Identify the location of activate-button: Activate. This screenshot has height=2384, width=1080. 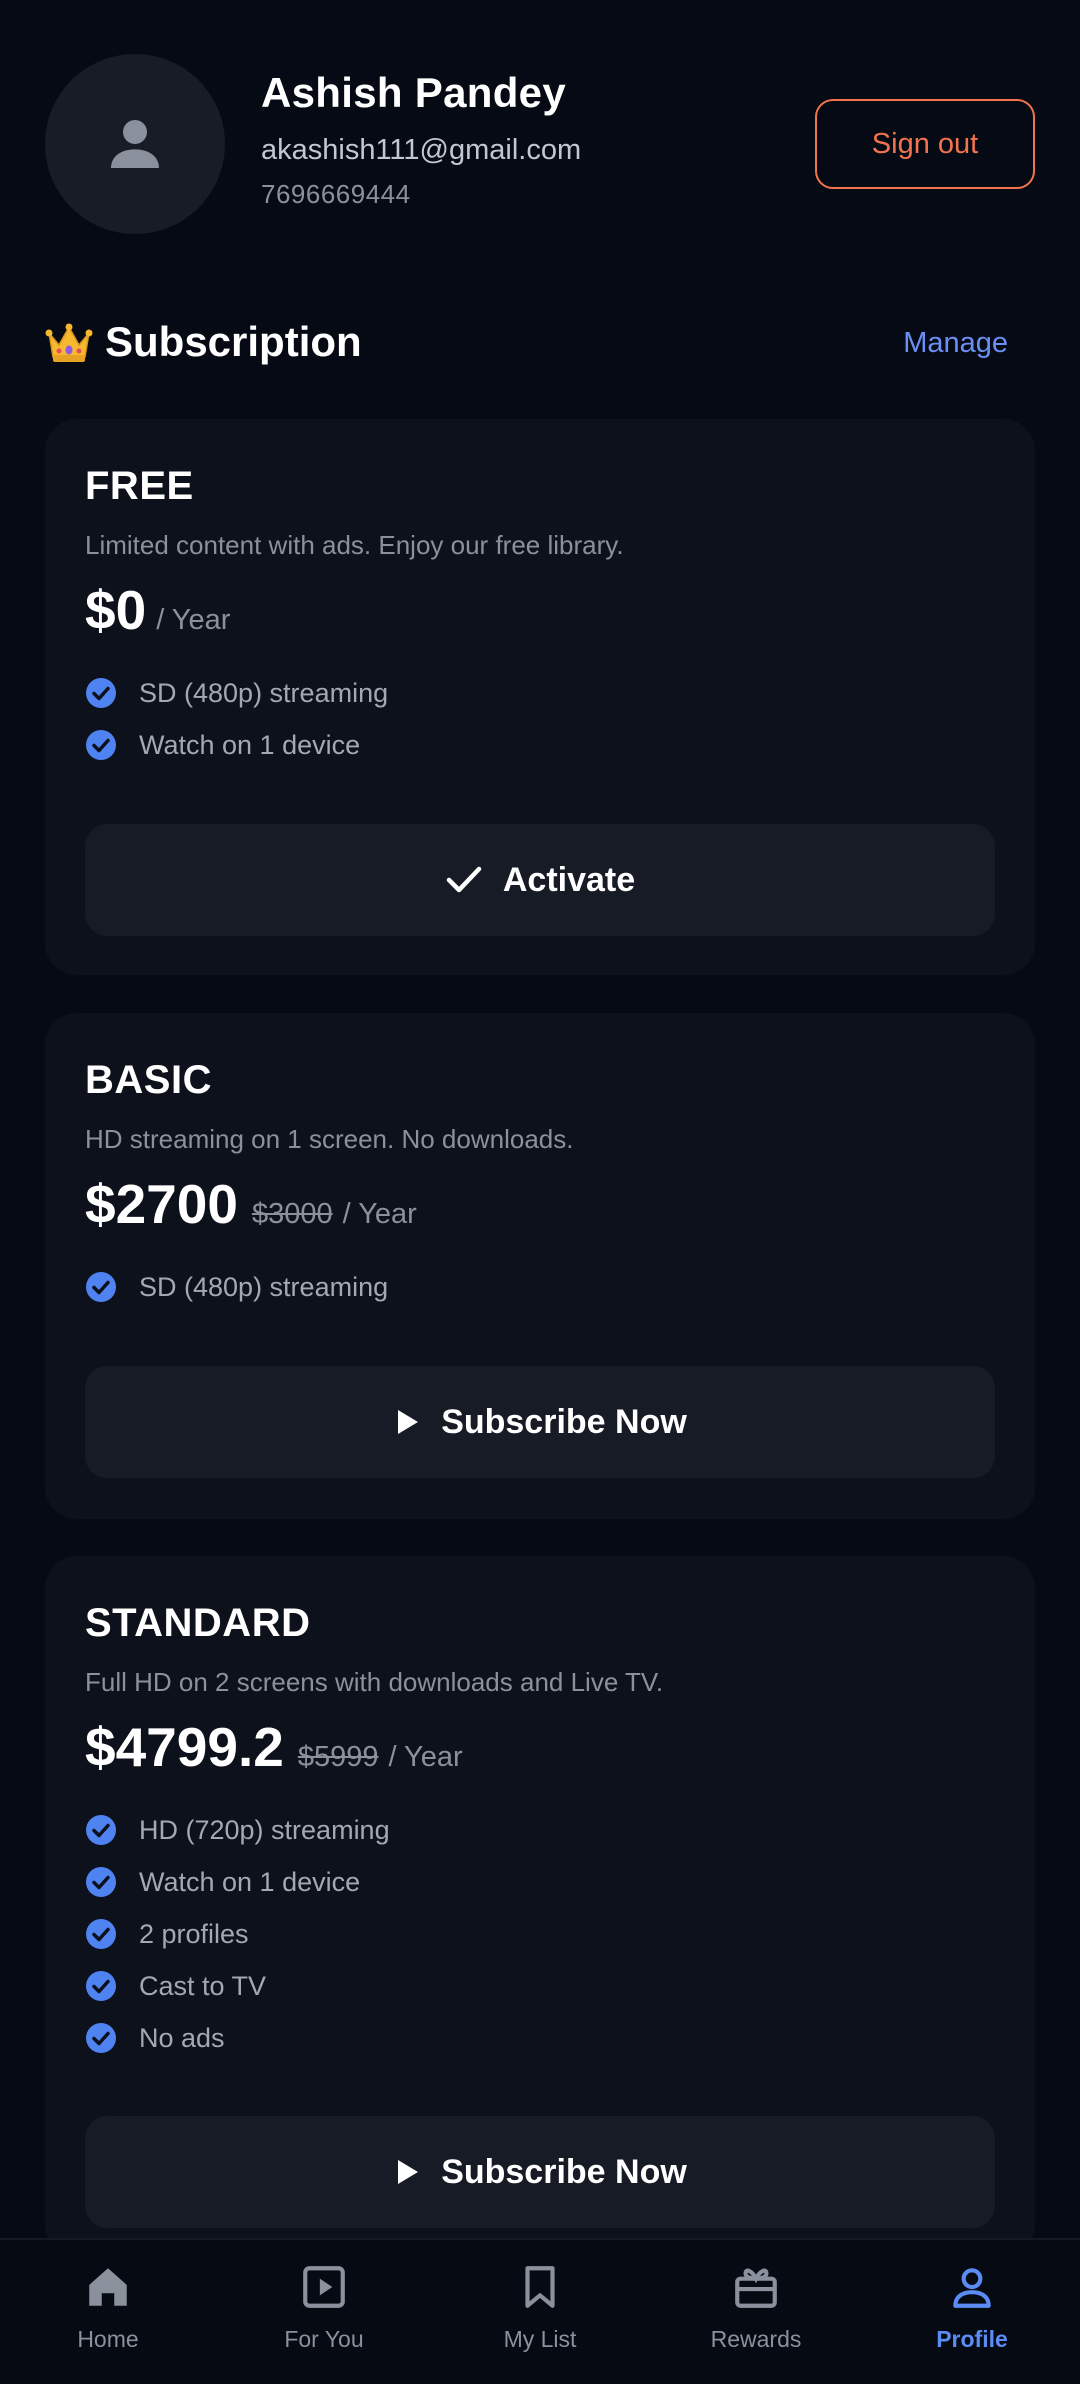
(540, 880).